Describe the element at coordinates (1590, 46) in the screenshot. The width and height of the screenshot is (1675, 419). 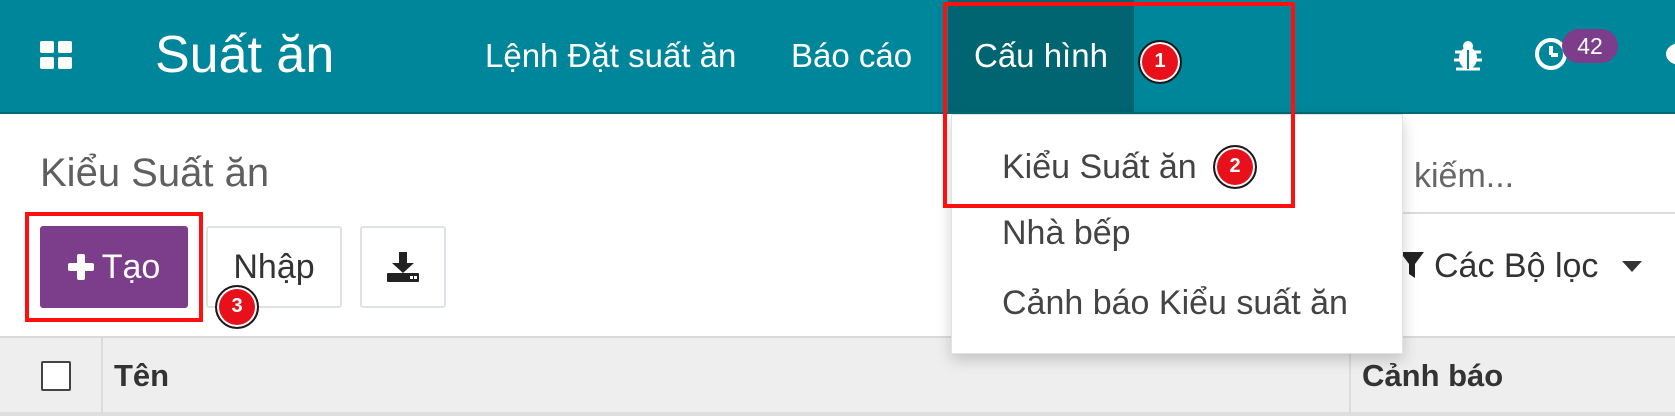
I see `activity-count-badge: 42` at that location.